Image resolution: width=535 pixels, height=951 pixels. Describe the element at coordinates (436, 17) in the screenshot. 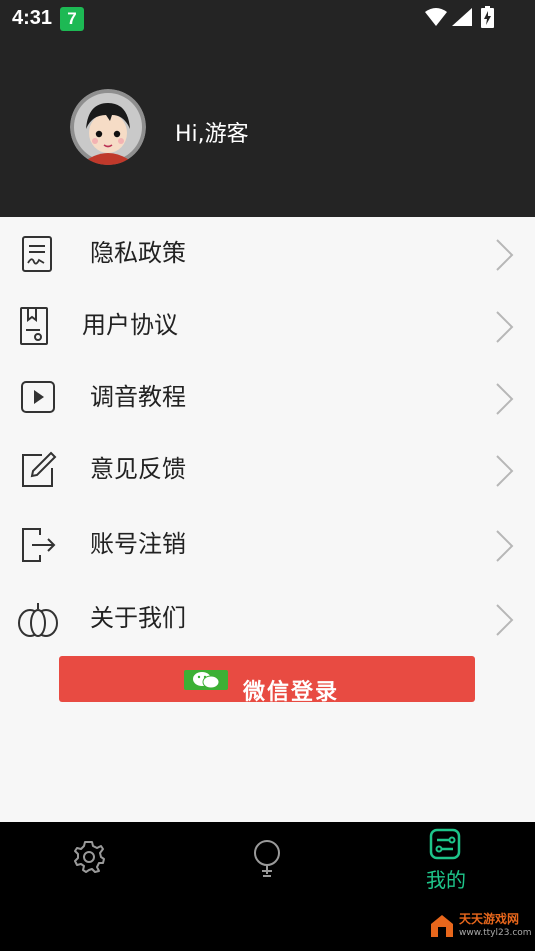

I see `wifi-icon` at that location.